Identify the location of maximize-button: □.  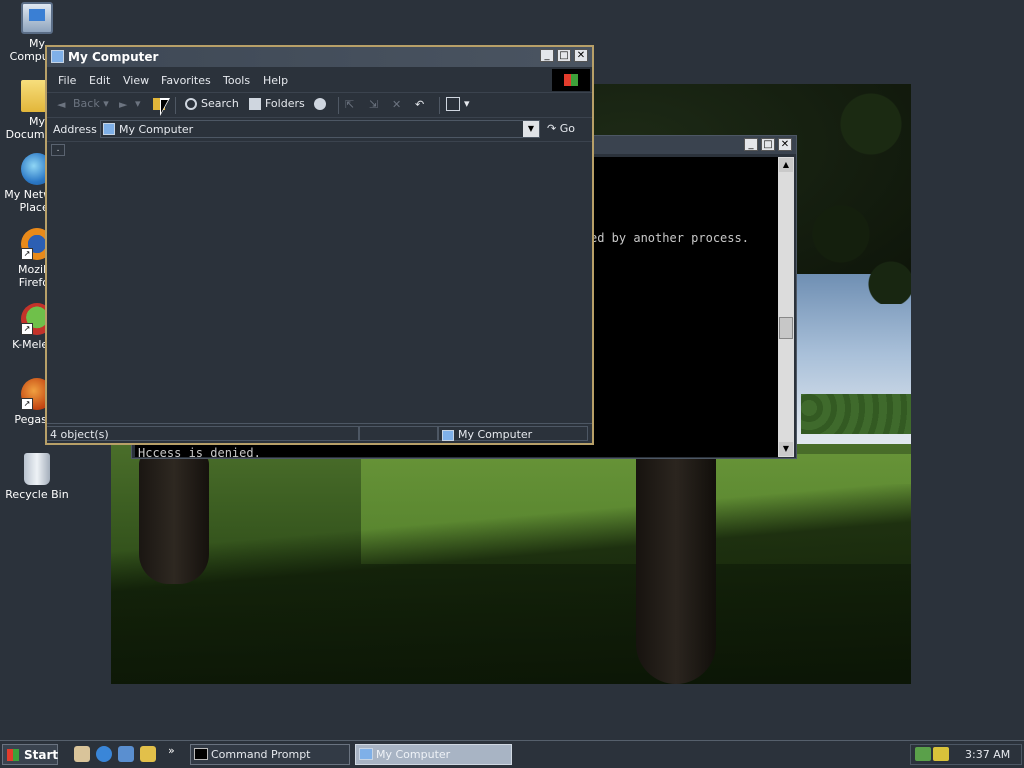
(564, 55).